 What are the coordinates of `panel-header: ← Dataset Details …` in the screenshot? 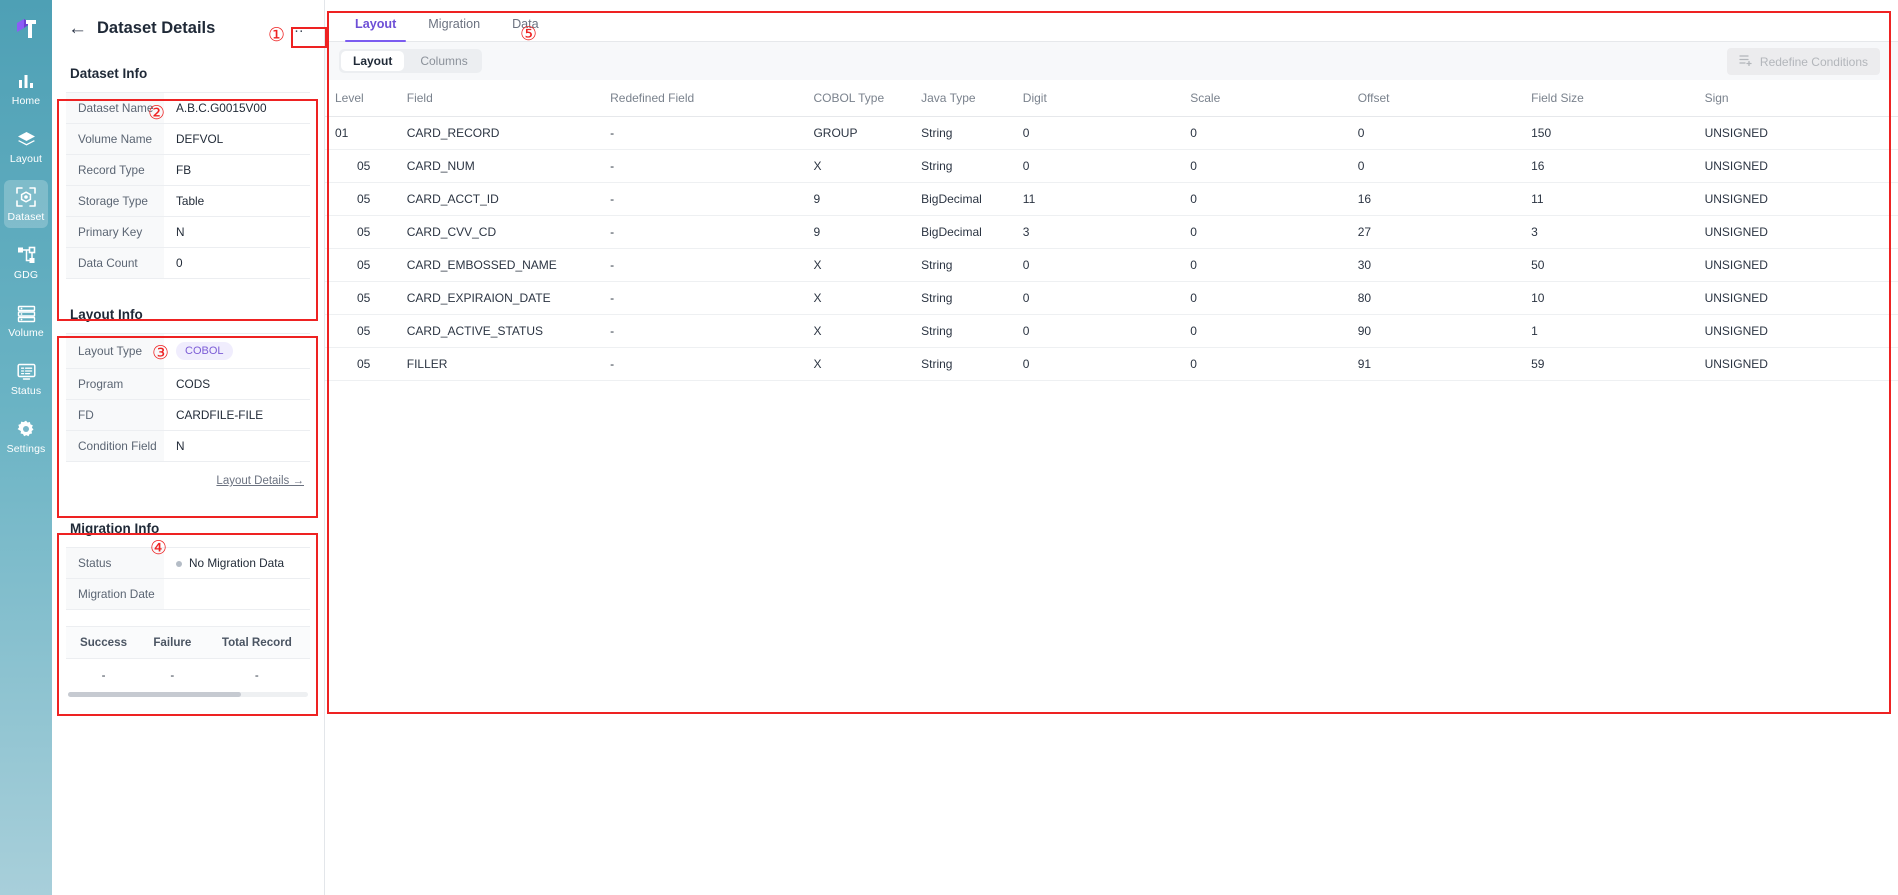 It's located at (188, 28).